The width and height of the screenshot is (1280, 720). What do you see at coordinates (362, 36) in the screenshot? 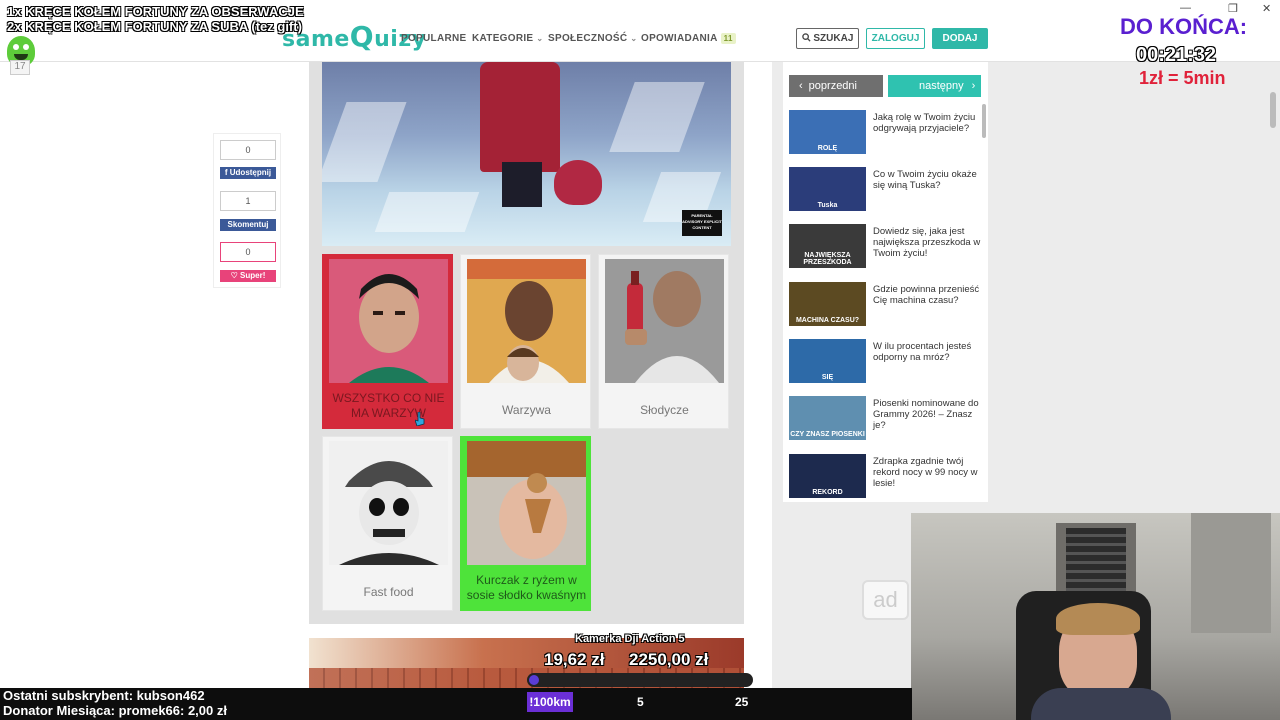
I see `logo-q: Q` at bounding box center [362, 36].